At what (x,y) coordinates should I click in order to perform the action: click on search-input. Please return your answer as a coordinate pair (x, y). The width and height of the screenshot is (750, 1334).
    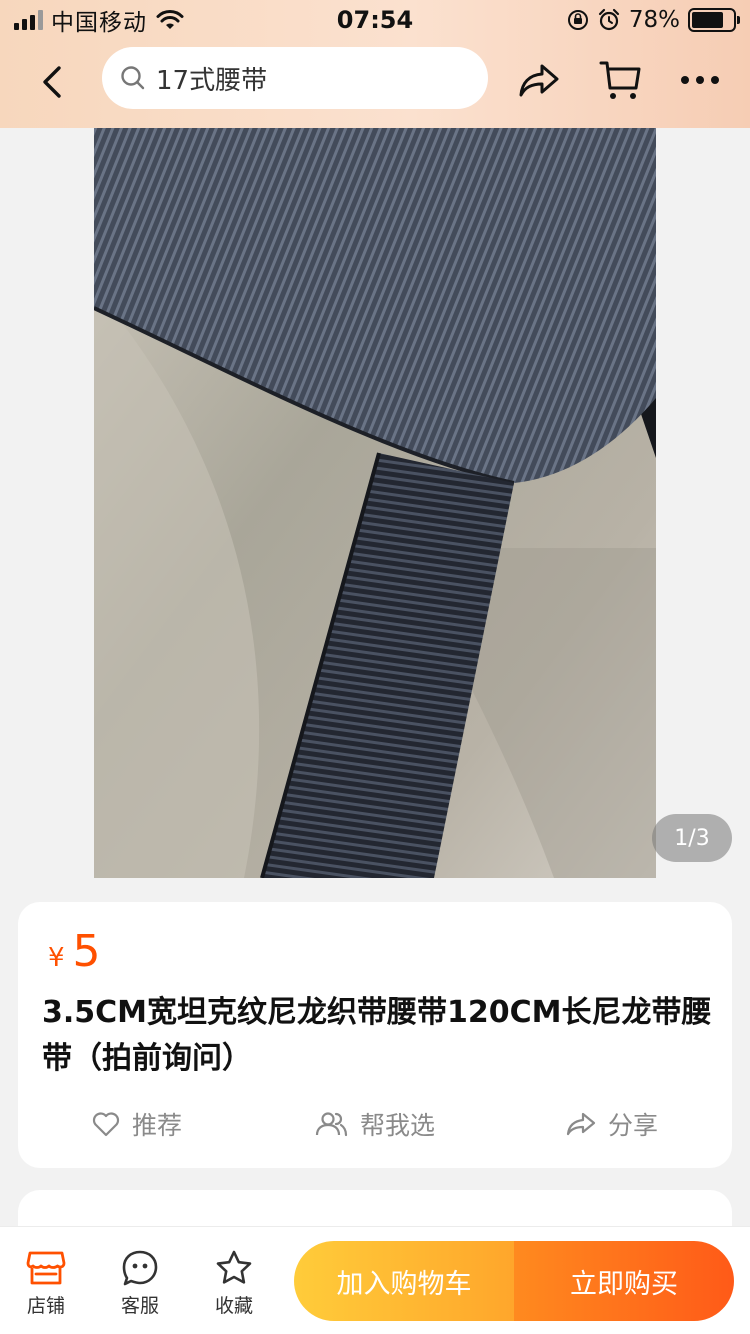
    Looking at the image, I should click on (306, 78).